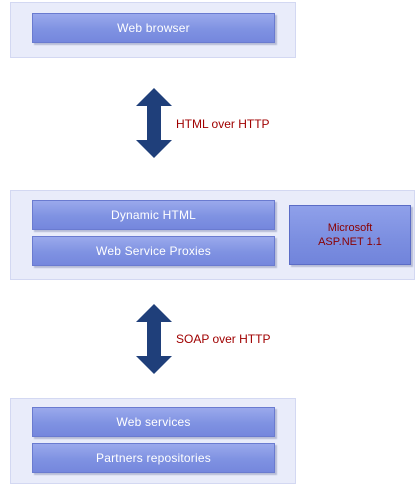 The width and height of the screenshot is (415, 486). Describe the element at coordinates (153, 458) in the screenshot. I see `partners-repositories-layer: Partners repositories` at that location.